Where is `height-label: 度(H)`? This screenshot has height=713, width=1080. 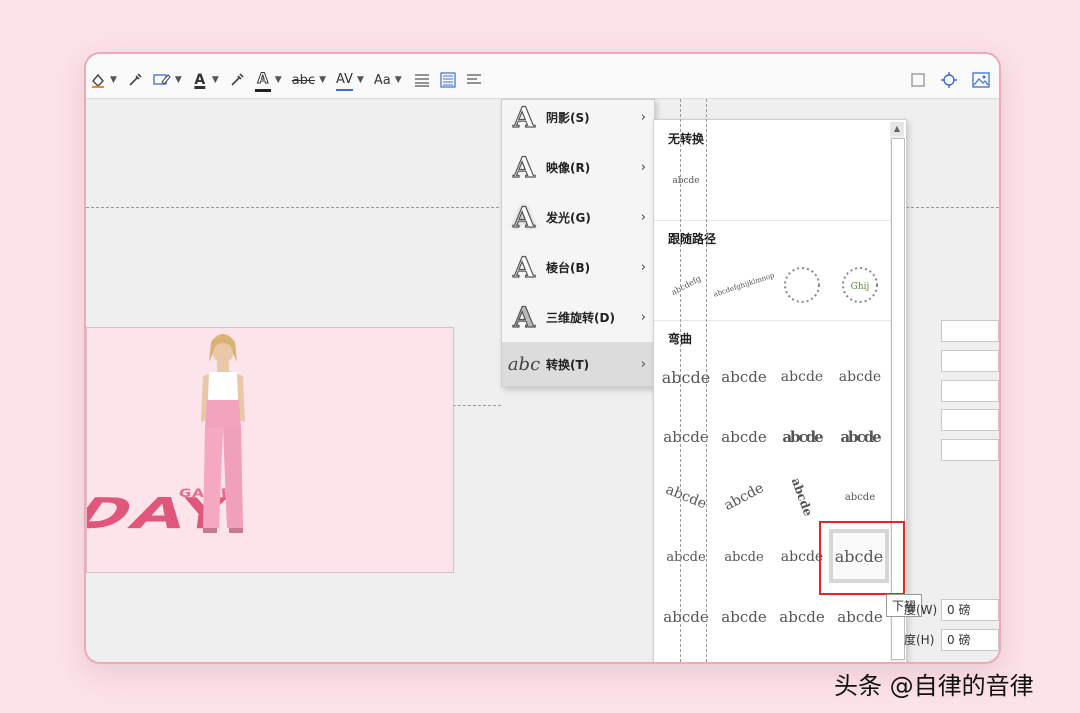
height-label: 度(H) is located at coordinates (919, 640).